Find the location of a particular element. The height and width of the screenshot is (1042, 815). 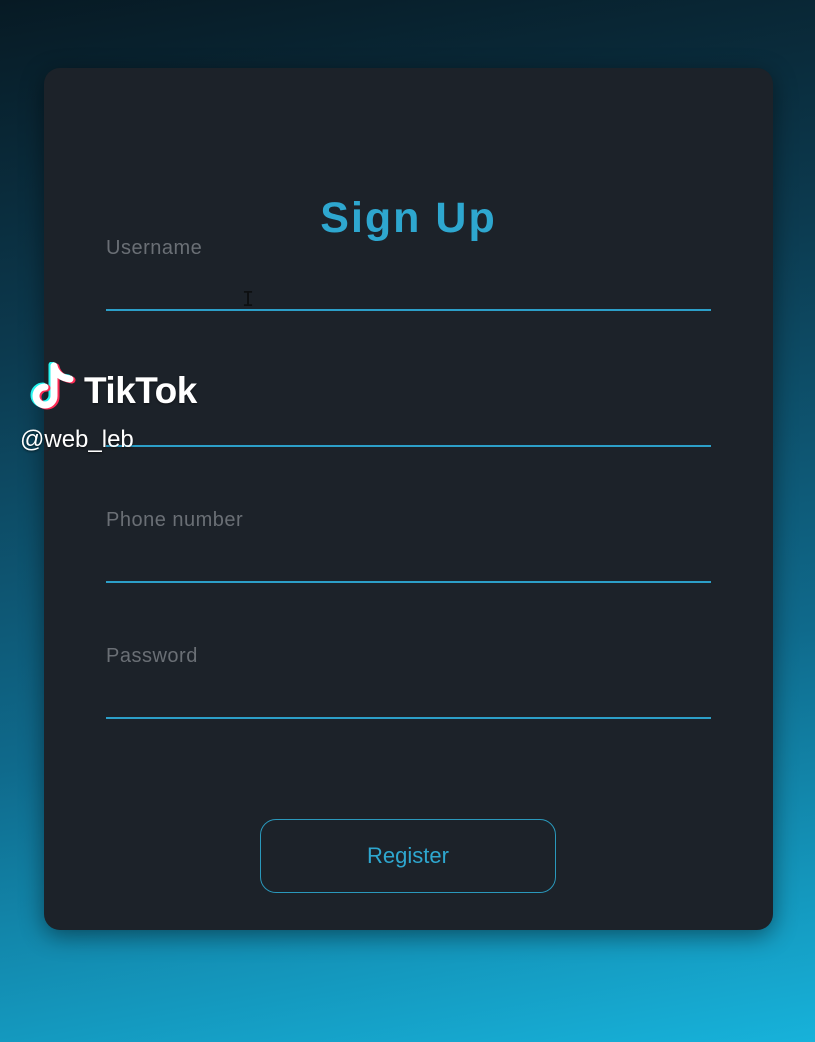

tiktok-brand: TikTok is located at coordinates (140, 390).